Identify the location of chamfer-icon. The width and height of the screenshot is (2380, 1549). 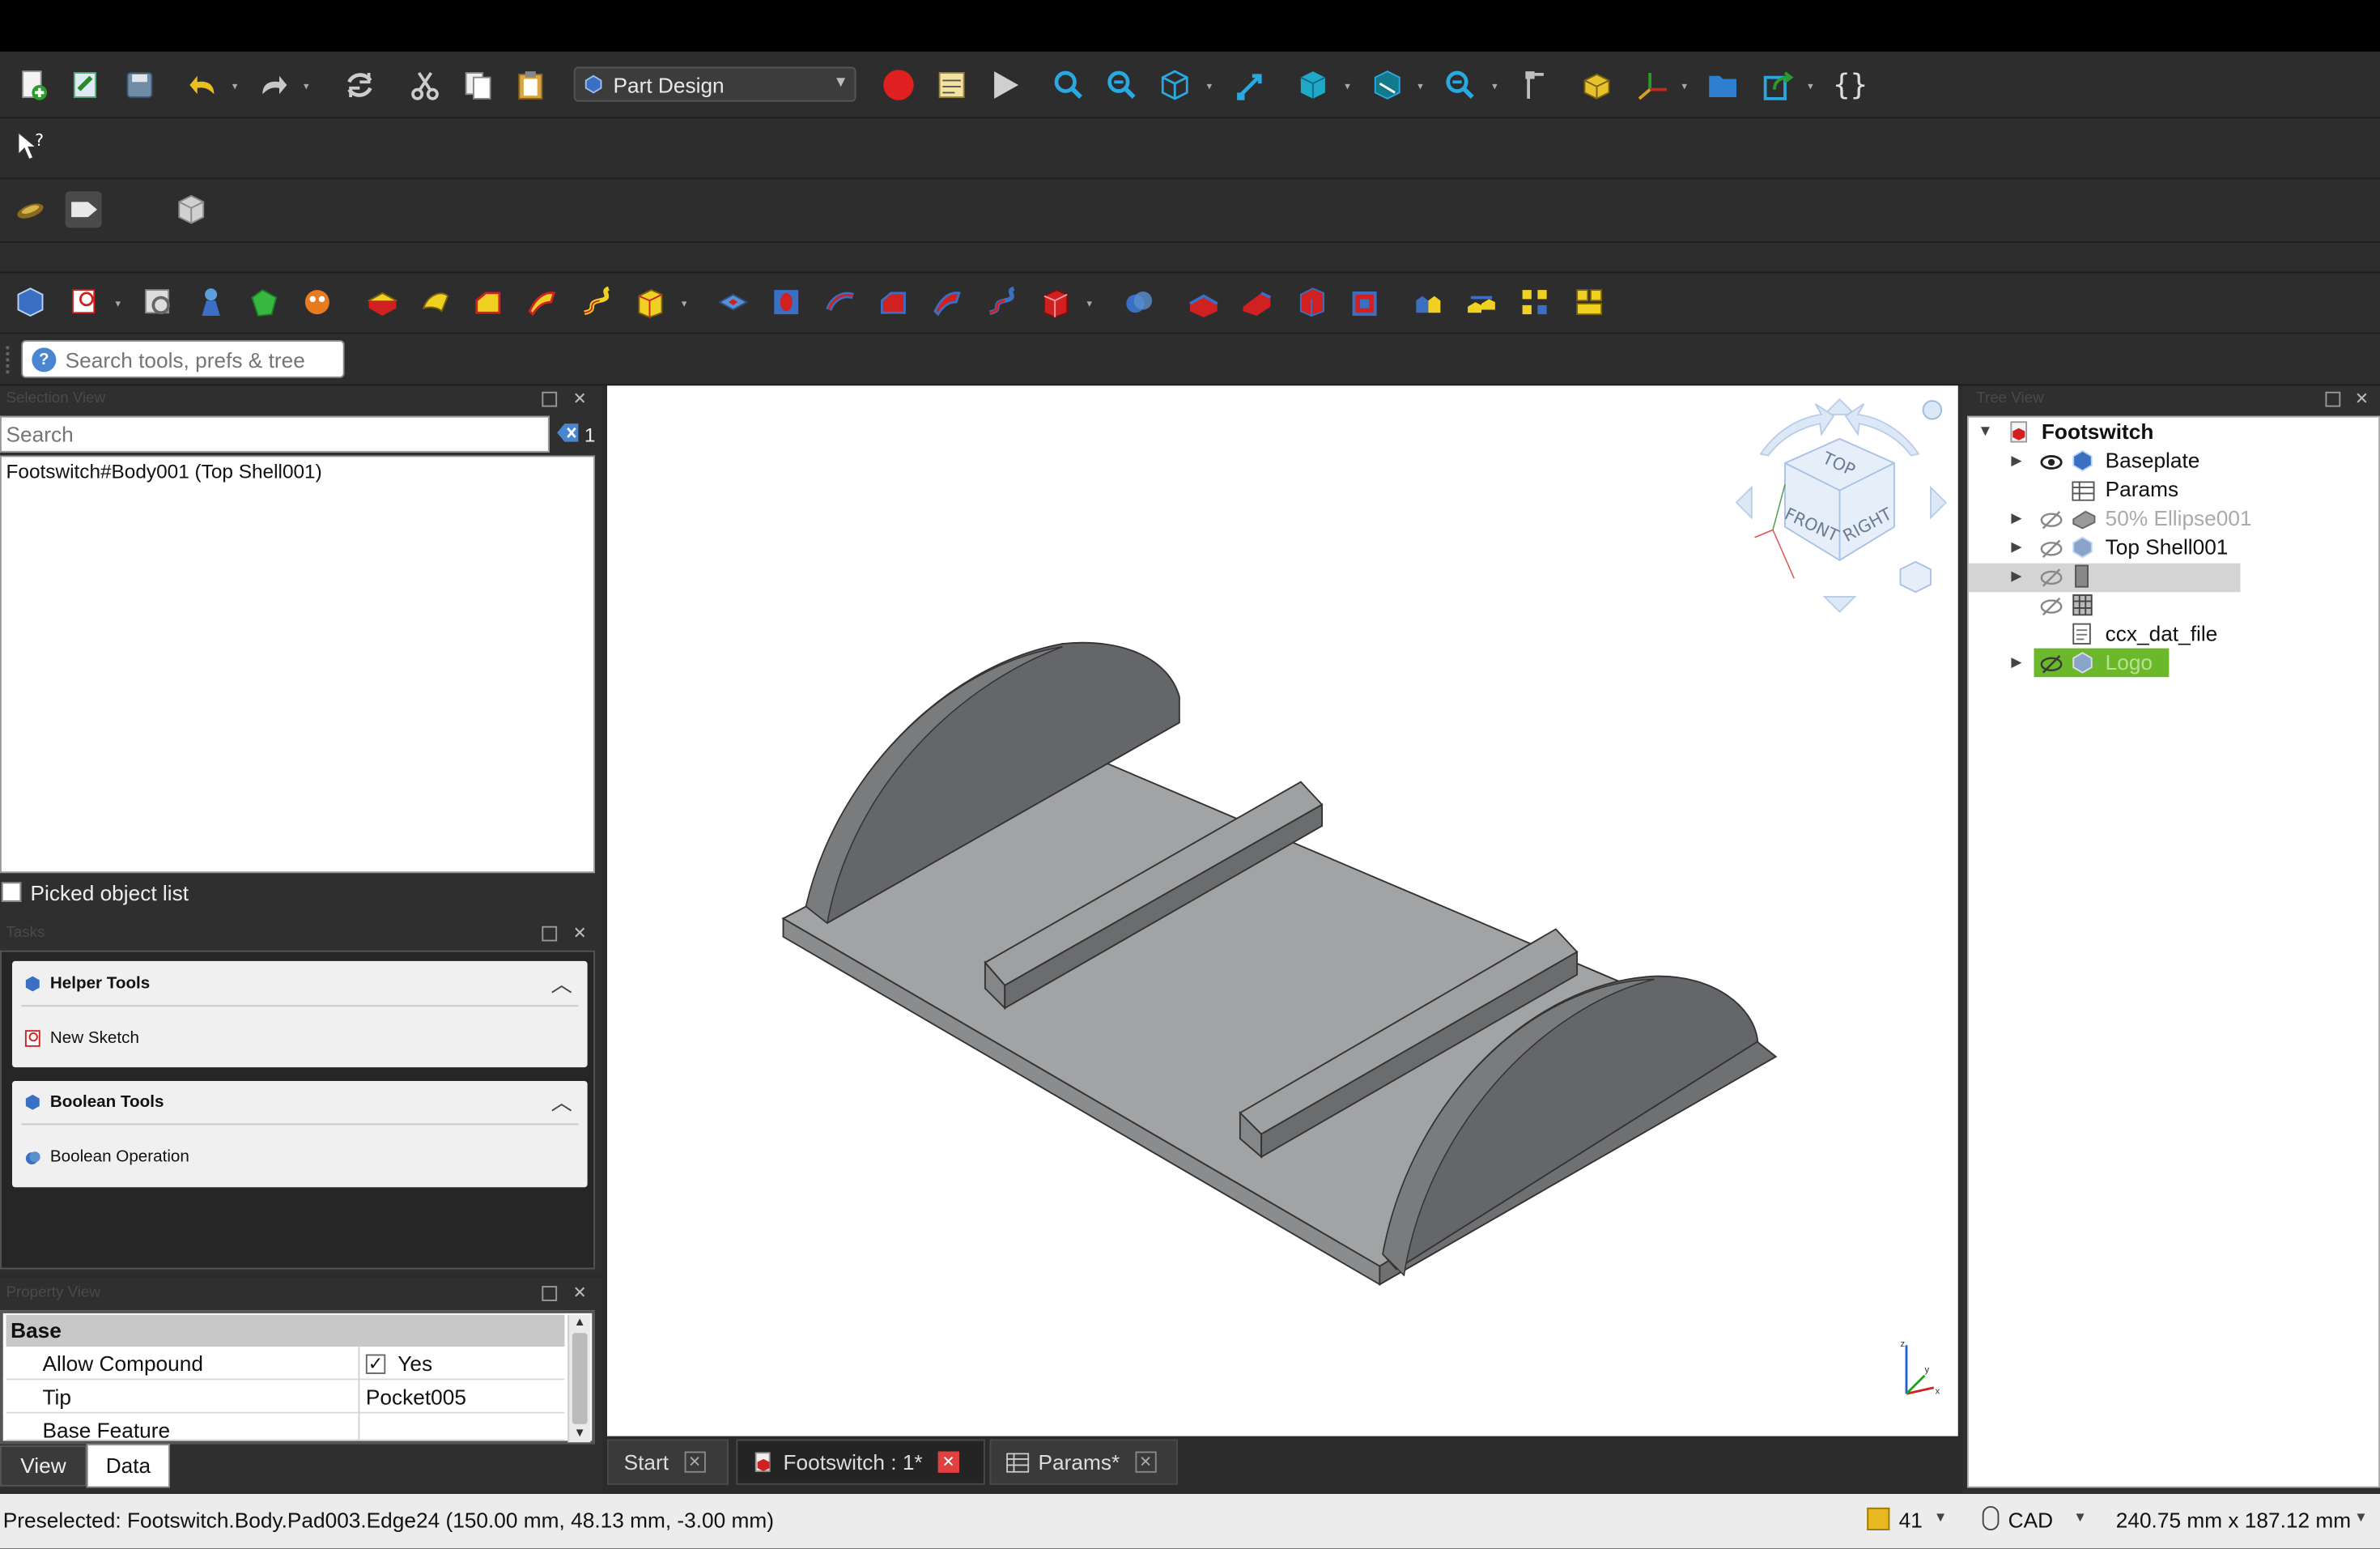
(1257, 302).